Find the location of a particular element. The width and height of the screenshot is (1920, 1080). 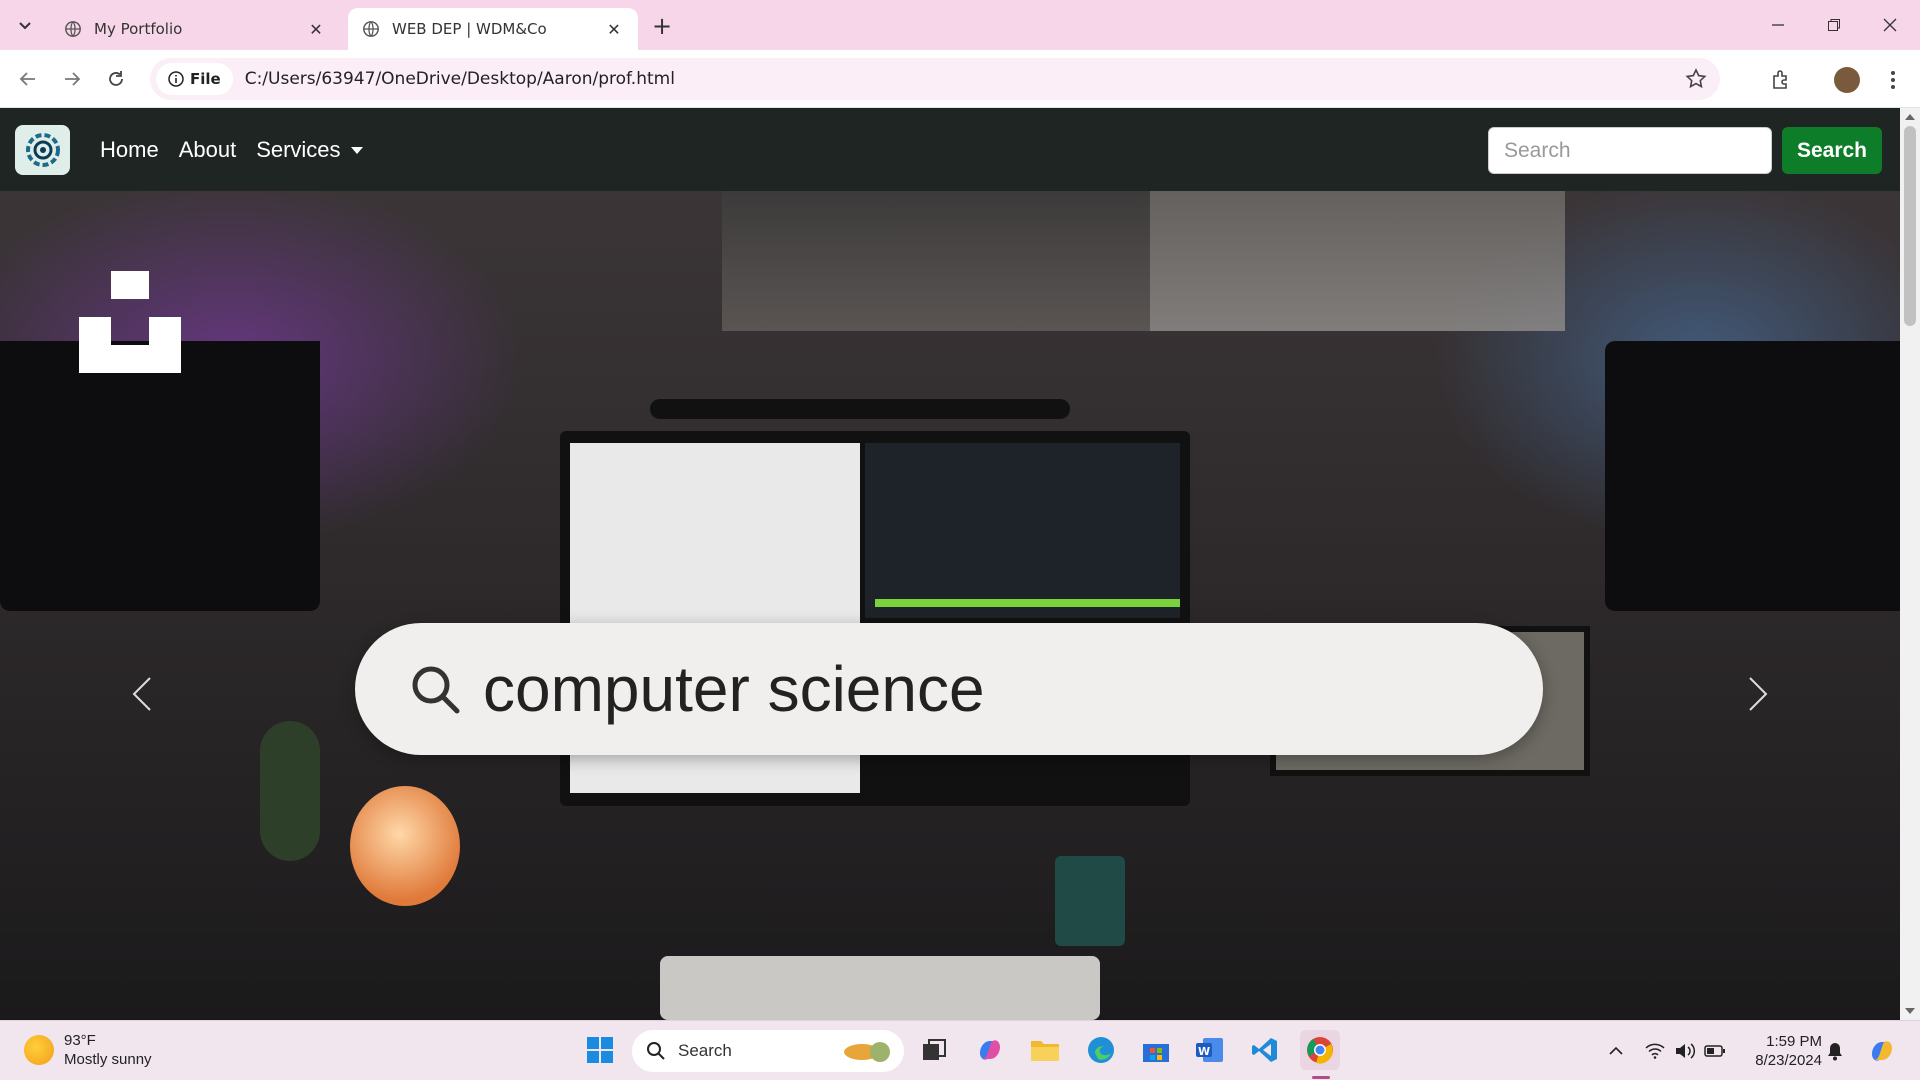

profile-button is located at coordinates (1847, 80).